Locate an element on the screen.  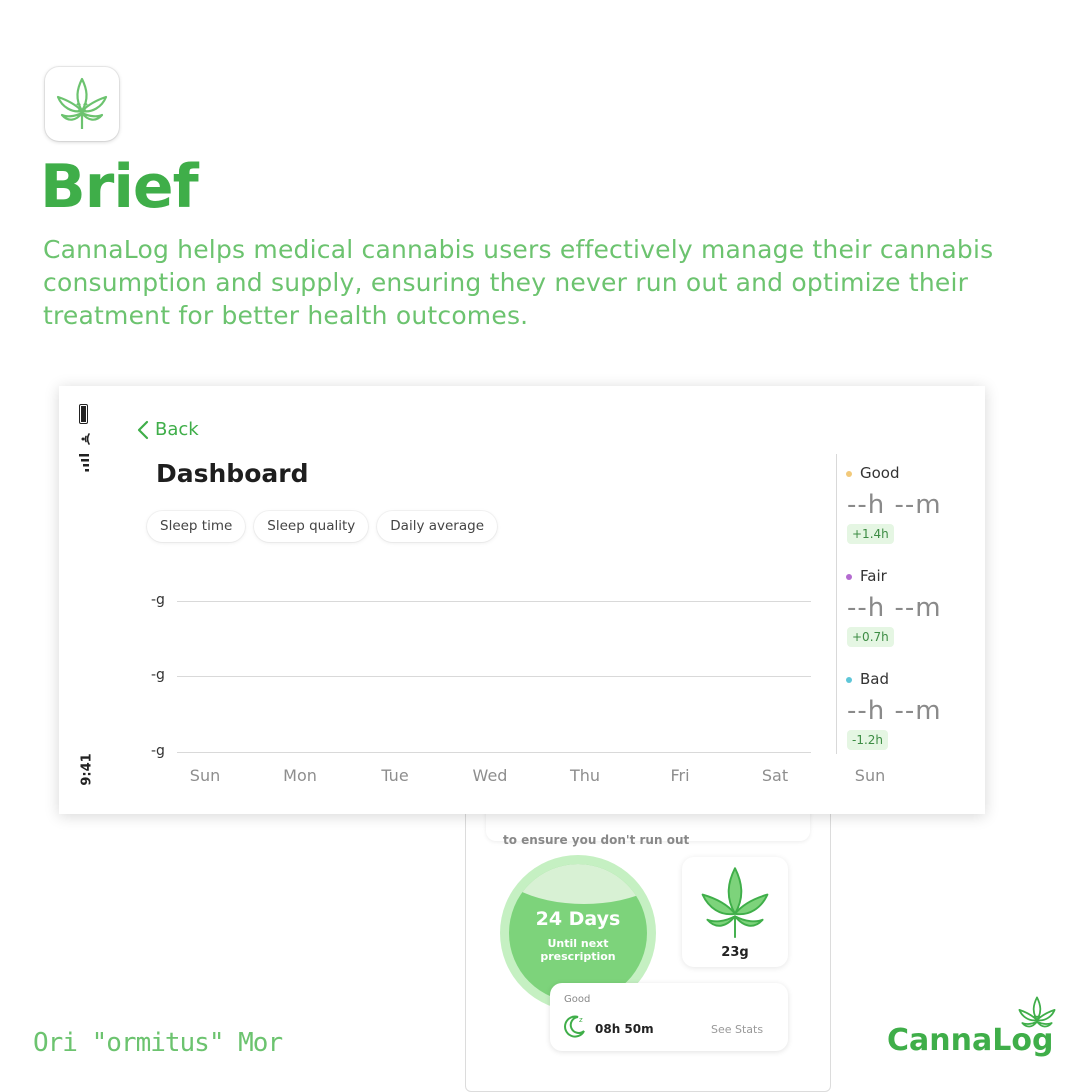
tab-daily-average: Daily average is located at coordinates (437, 526).